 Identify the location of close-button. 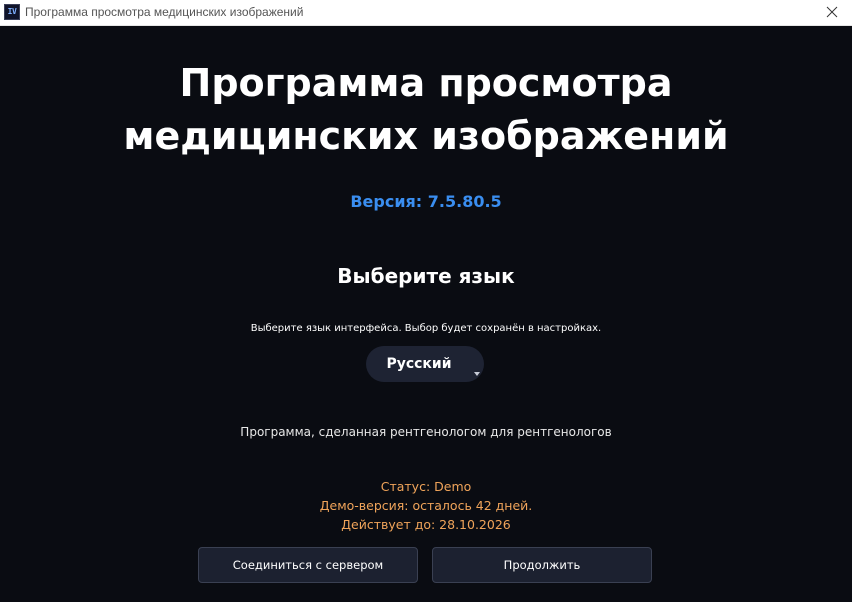
(832, 12).